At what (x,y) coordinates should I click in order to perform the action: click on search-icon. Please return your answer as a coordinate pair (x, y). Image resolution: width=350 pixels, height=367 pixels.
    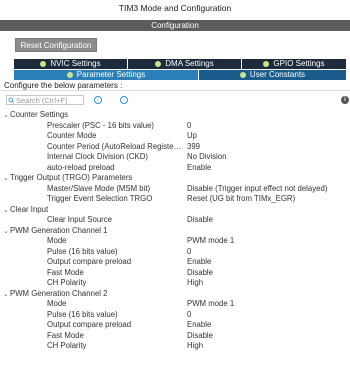
    Looking at the image, I should click on (11, 100).